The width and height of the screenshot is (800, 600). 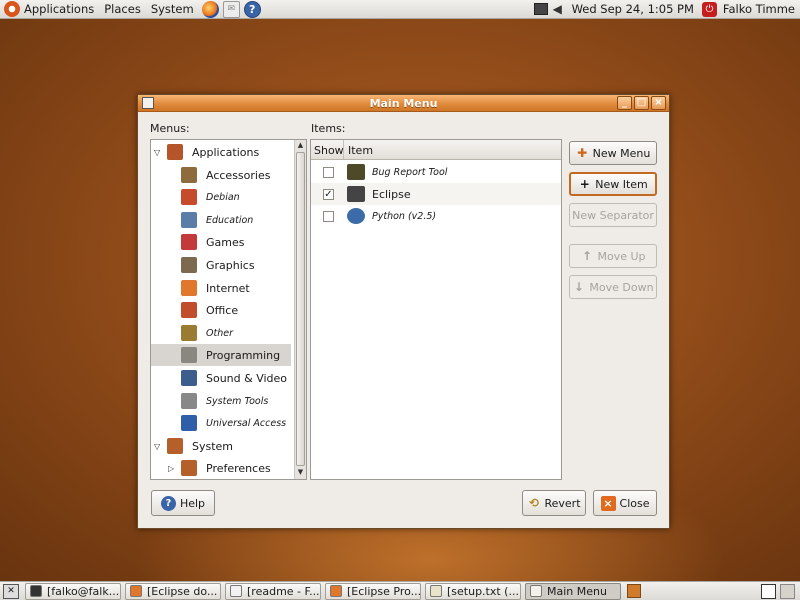 I want to click on close-button: × Close, so click(x=625, y=503).